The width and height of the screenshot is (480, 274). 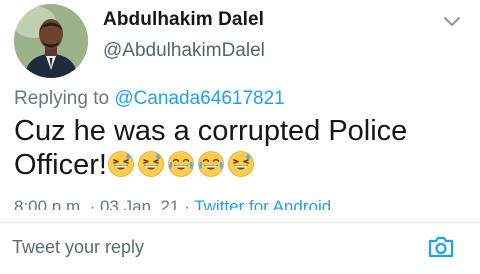 I want to click on replying-to-mention: @Canada64617821, so click(x=199, y=98).